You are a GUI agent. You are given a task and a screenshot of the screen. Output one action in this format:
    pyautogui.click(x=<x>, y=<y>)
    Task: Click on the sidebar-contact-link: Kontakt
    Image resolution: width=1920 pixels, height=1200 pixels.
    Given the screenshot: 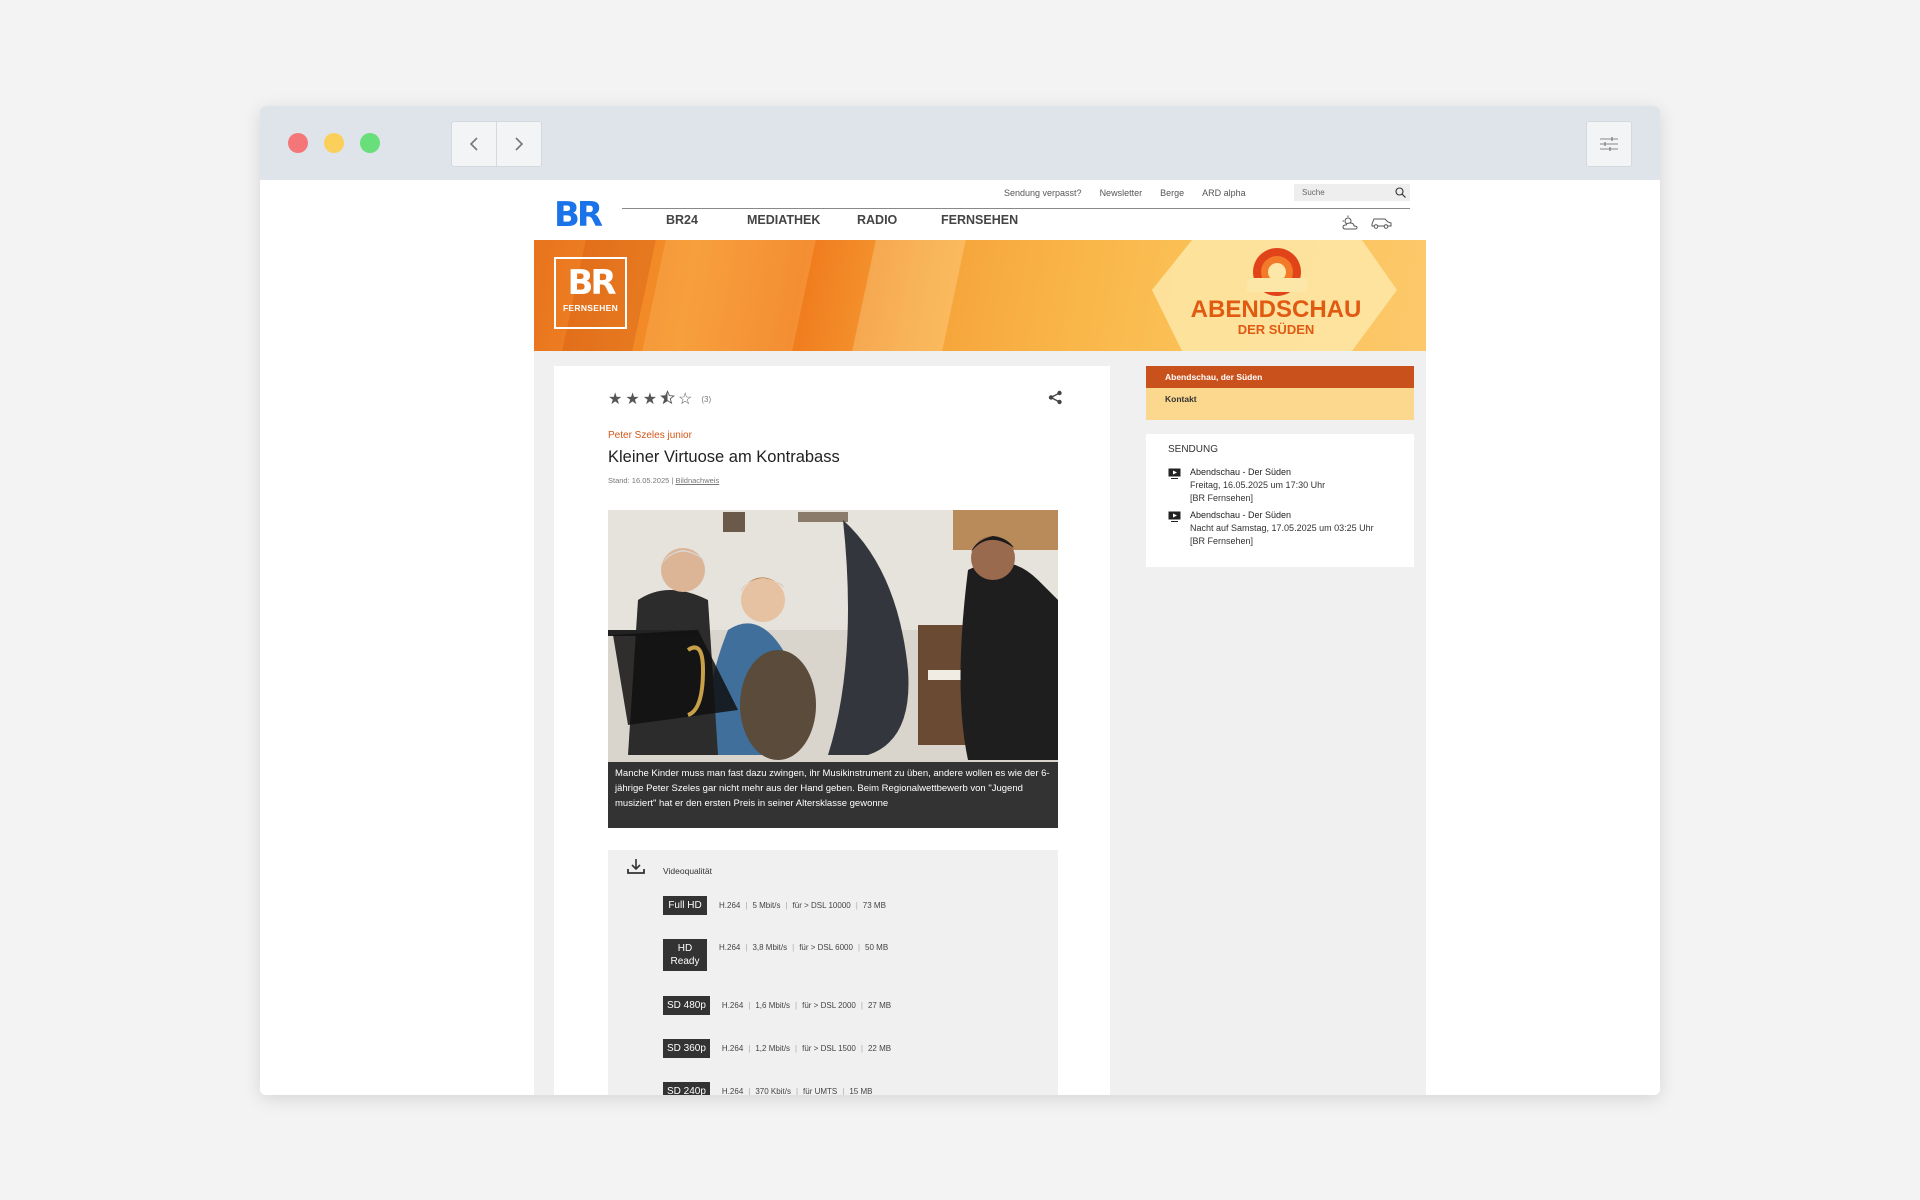 What is the action you would take?
    pyautogui.click(x=1280, y=404)
    